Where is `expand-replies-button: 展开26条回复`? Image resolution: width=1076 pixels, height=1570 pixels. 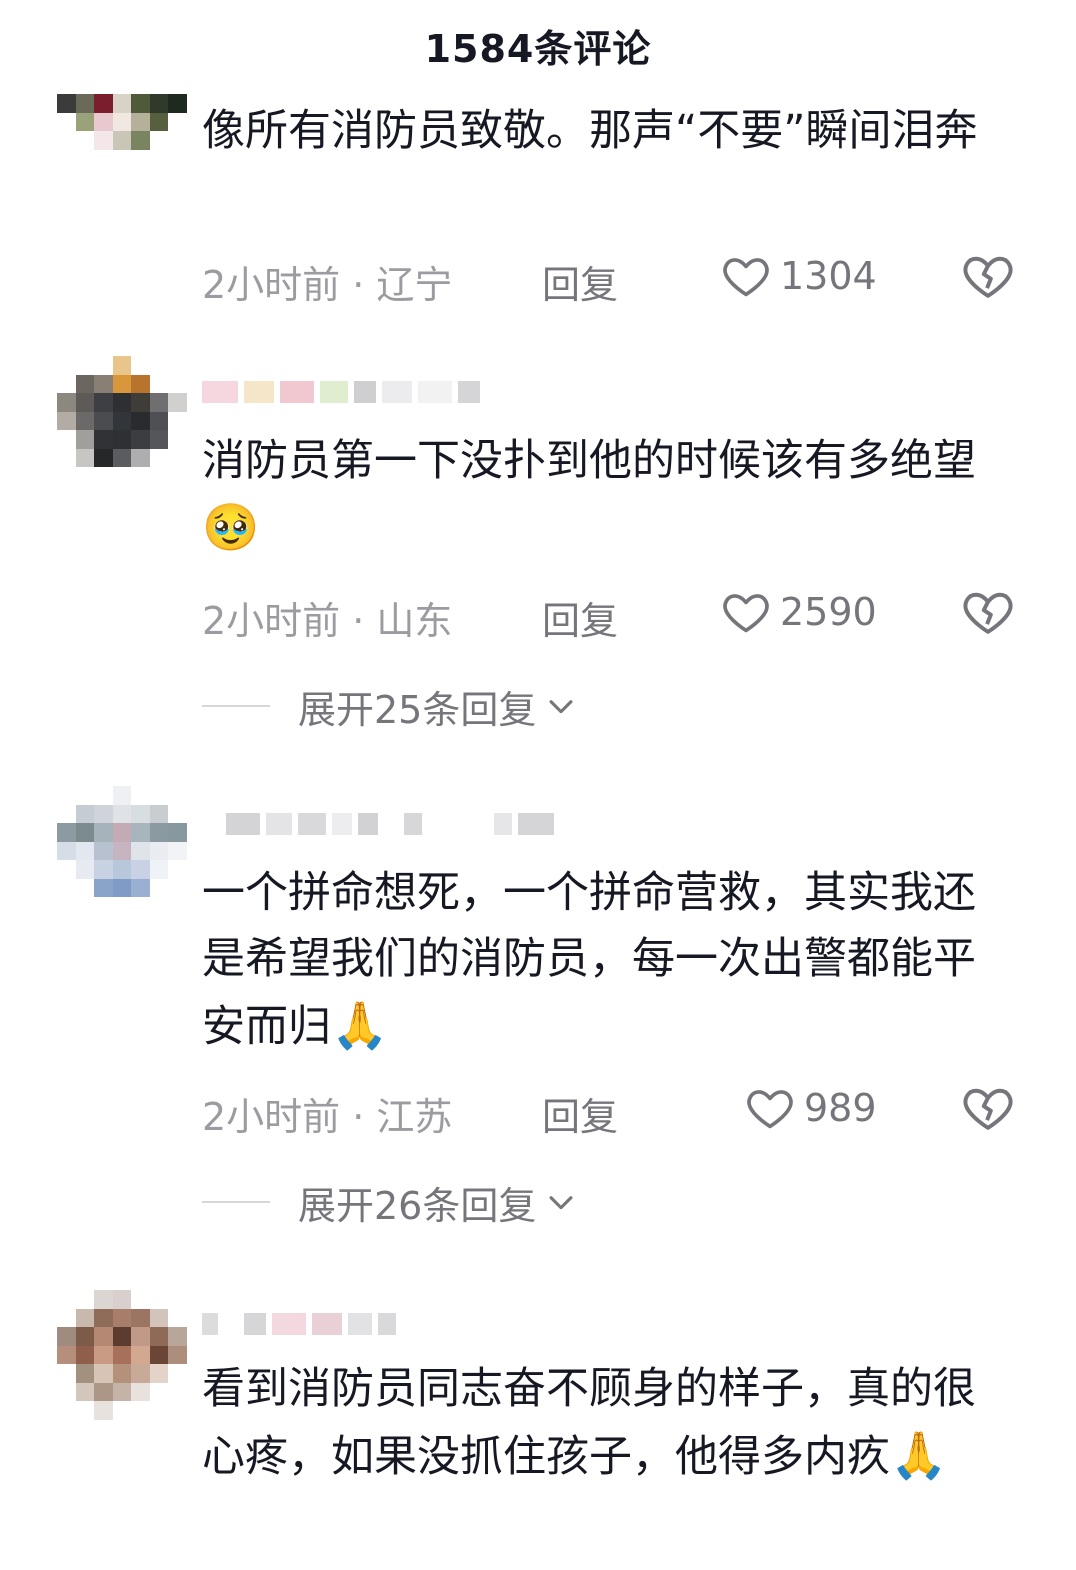
expand-replies-button: 展开26条回复 is located at coordinates (390, 1202).